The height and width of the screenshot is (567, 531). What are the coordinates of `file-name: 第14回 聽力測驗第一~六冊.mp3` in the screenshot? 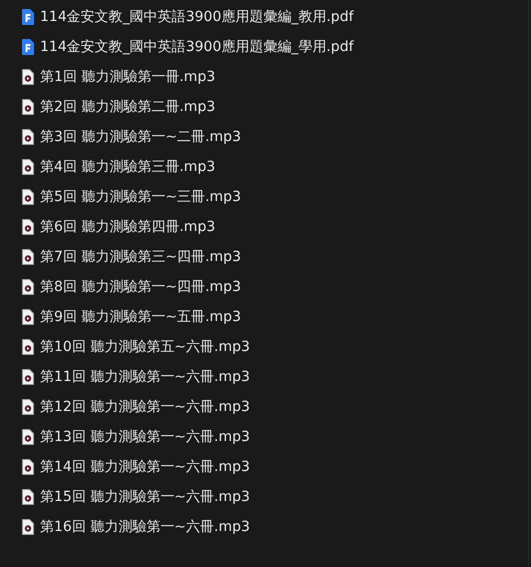 It's located at (145, 467).